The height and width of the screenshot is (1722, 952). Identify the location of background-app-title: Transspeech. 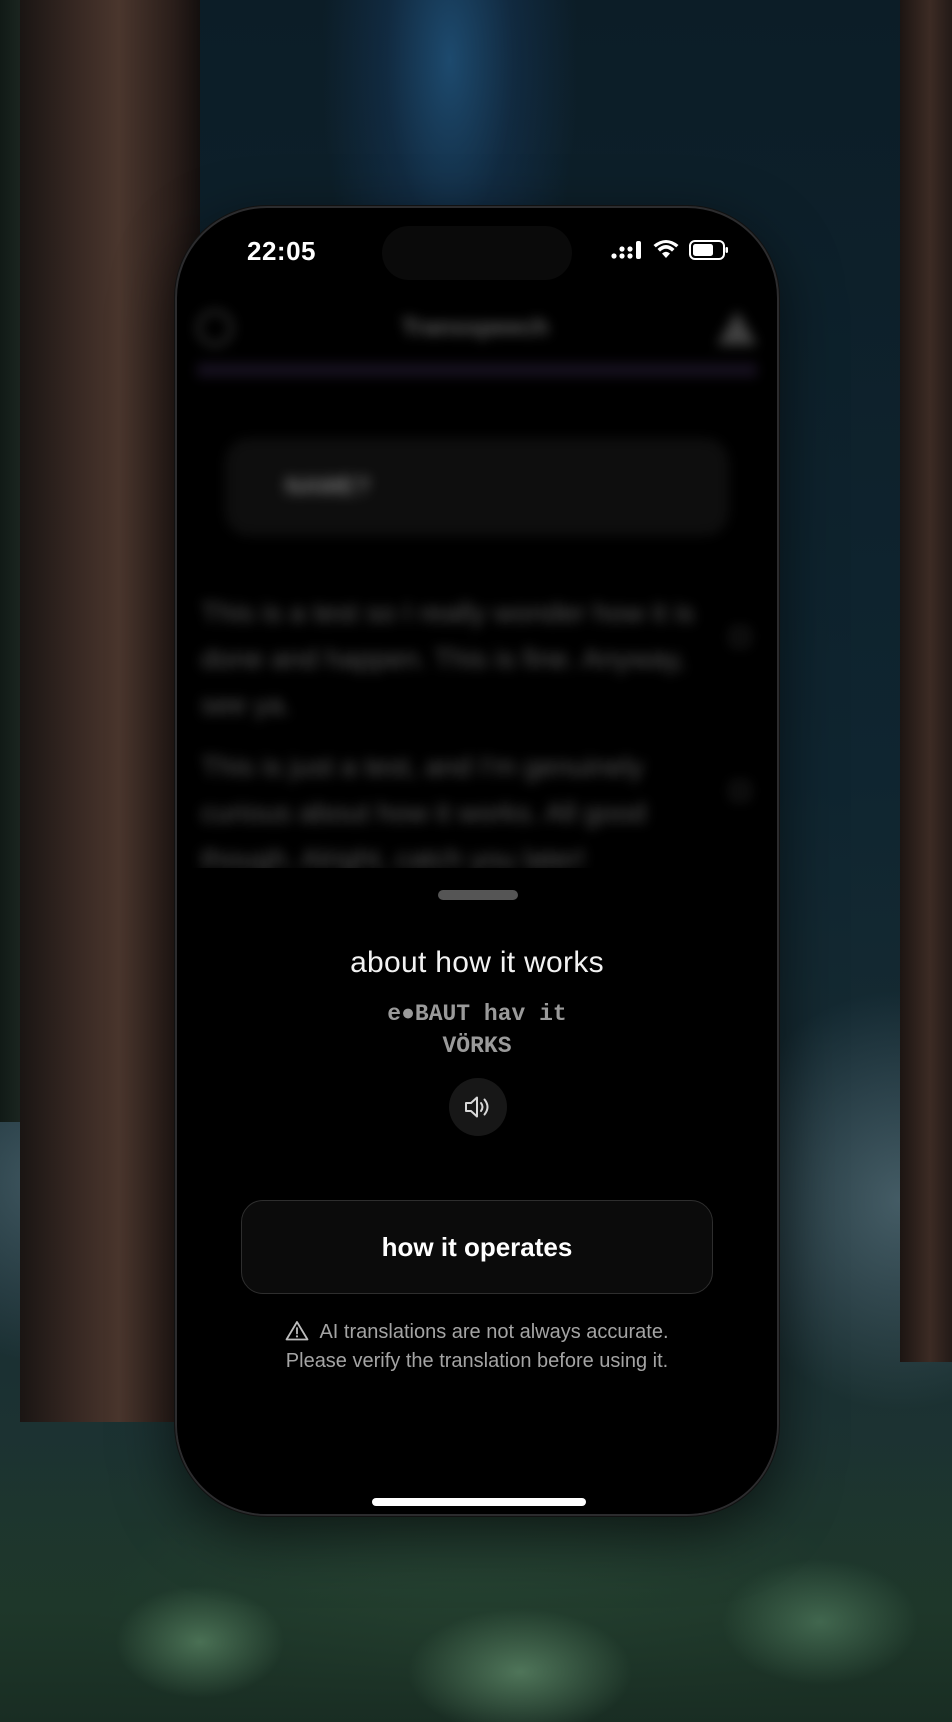
(475, 327).